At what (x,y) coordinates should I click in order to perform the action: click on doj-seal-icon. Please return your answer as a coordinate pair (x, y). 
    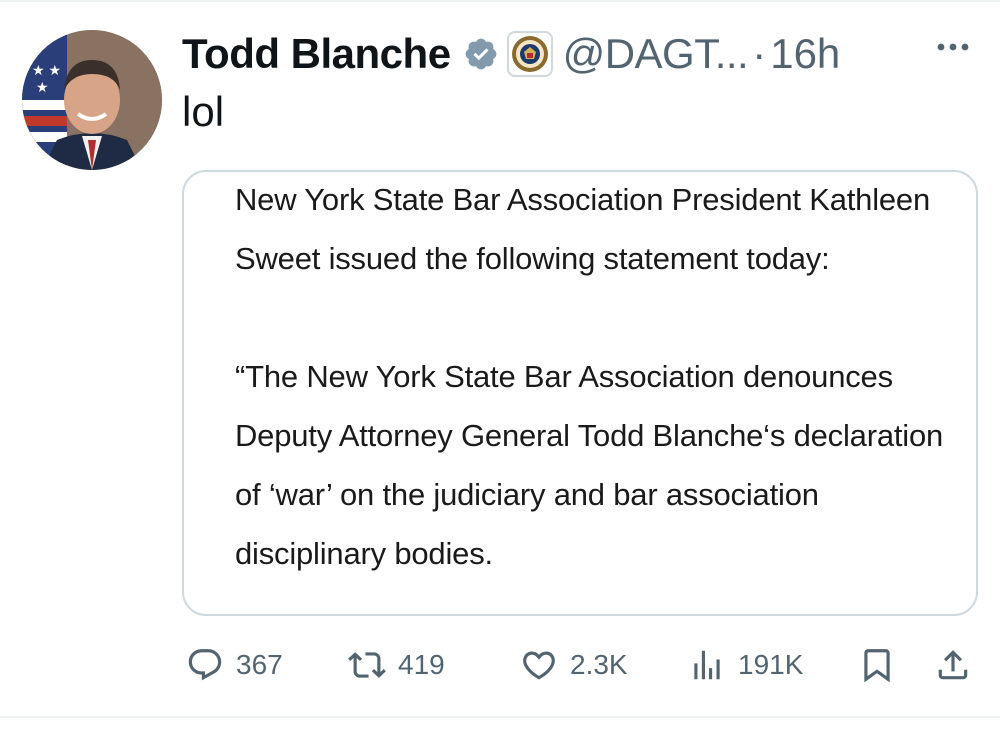
    Looking at the image, I should click on (529, 54).